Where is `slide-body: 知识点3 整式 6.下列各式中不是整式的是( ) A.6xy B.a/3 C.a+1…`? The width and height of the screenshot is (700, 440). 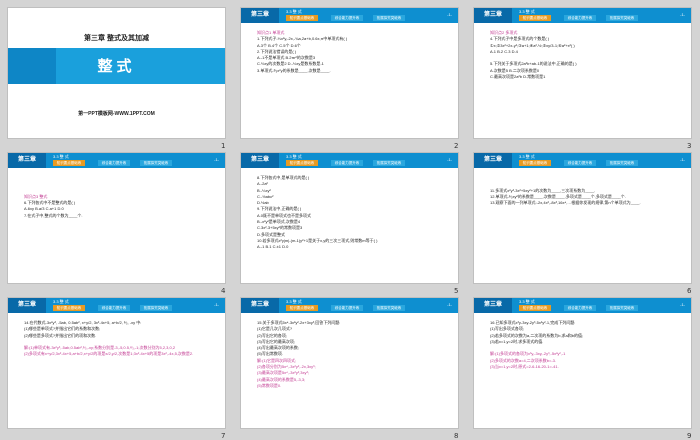 slide-body: 知识点3 整式 6.下列各式中不是整式的是( ) A.6xy B.a/3 C.a+1… is located at coordinates (119, 197).